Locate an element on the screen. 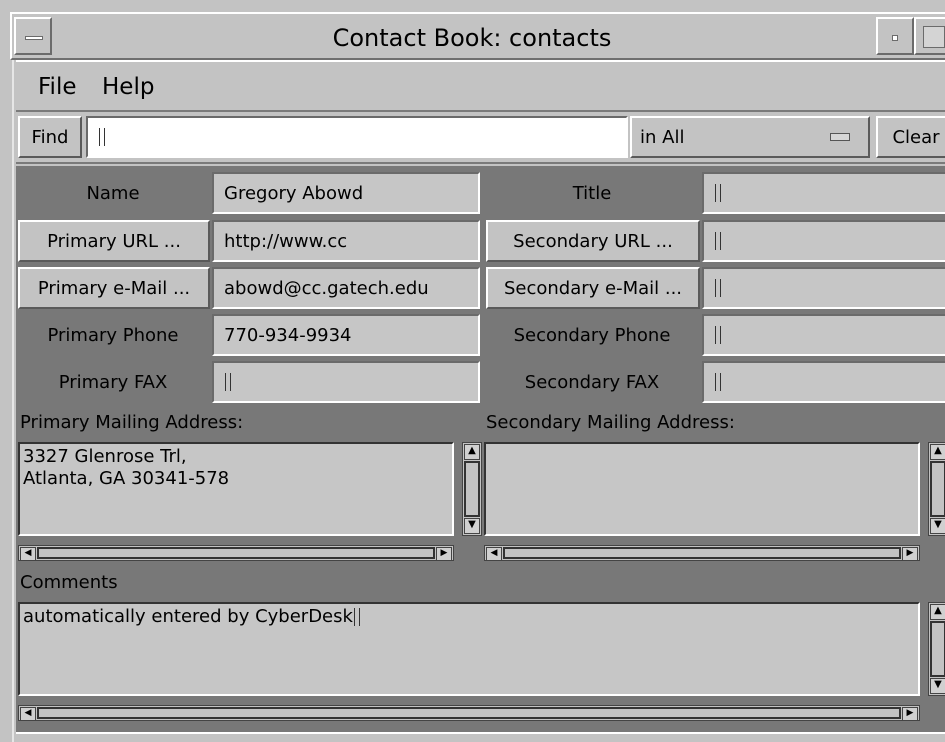  secondary-address-hscroll: ◀ ▶ is located at coordinates (702, 553).